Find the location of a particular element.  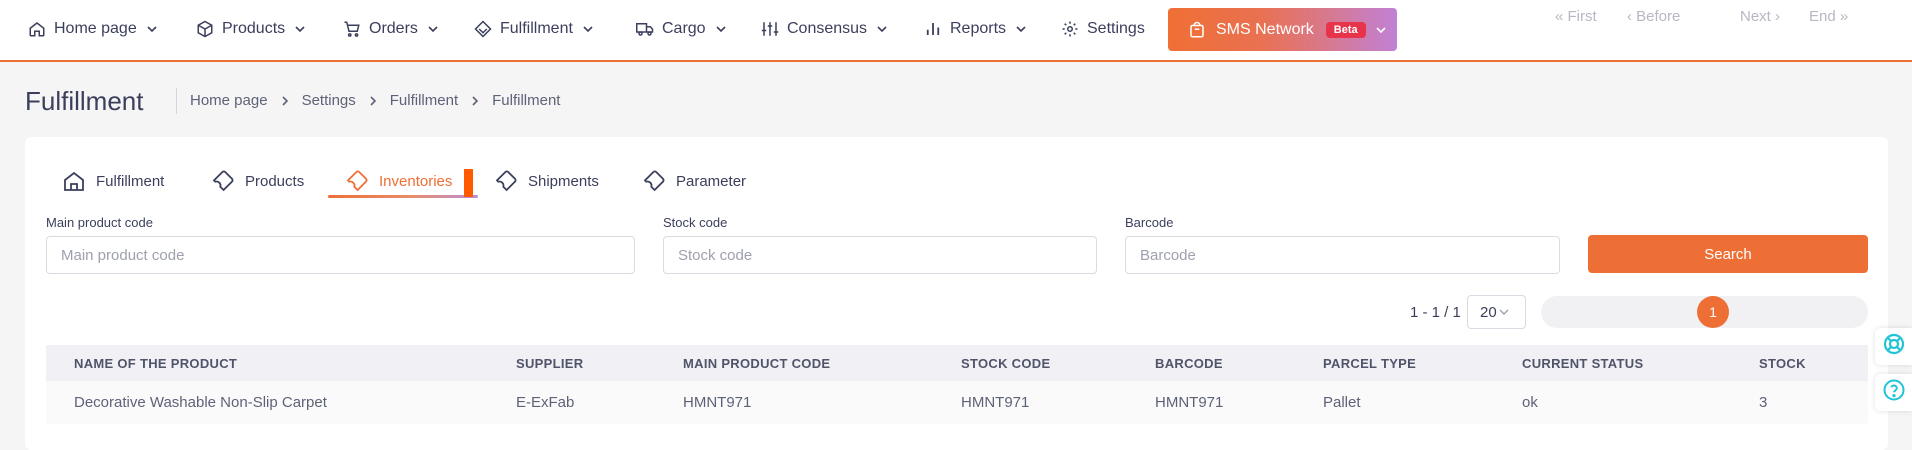

breadcrumb-home-page: Home page is located at coordinates (229, 100).